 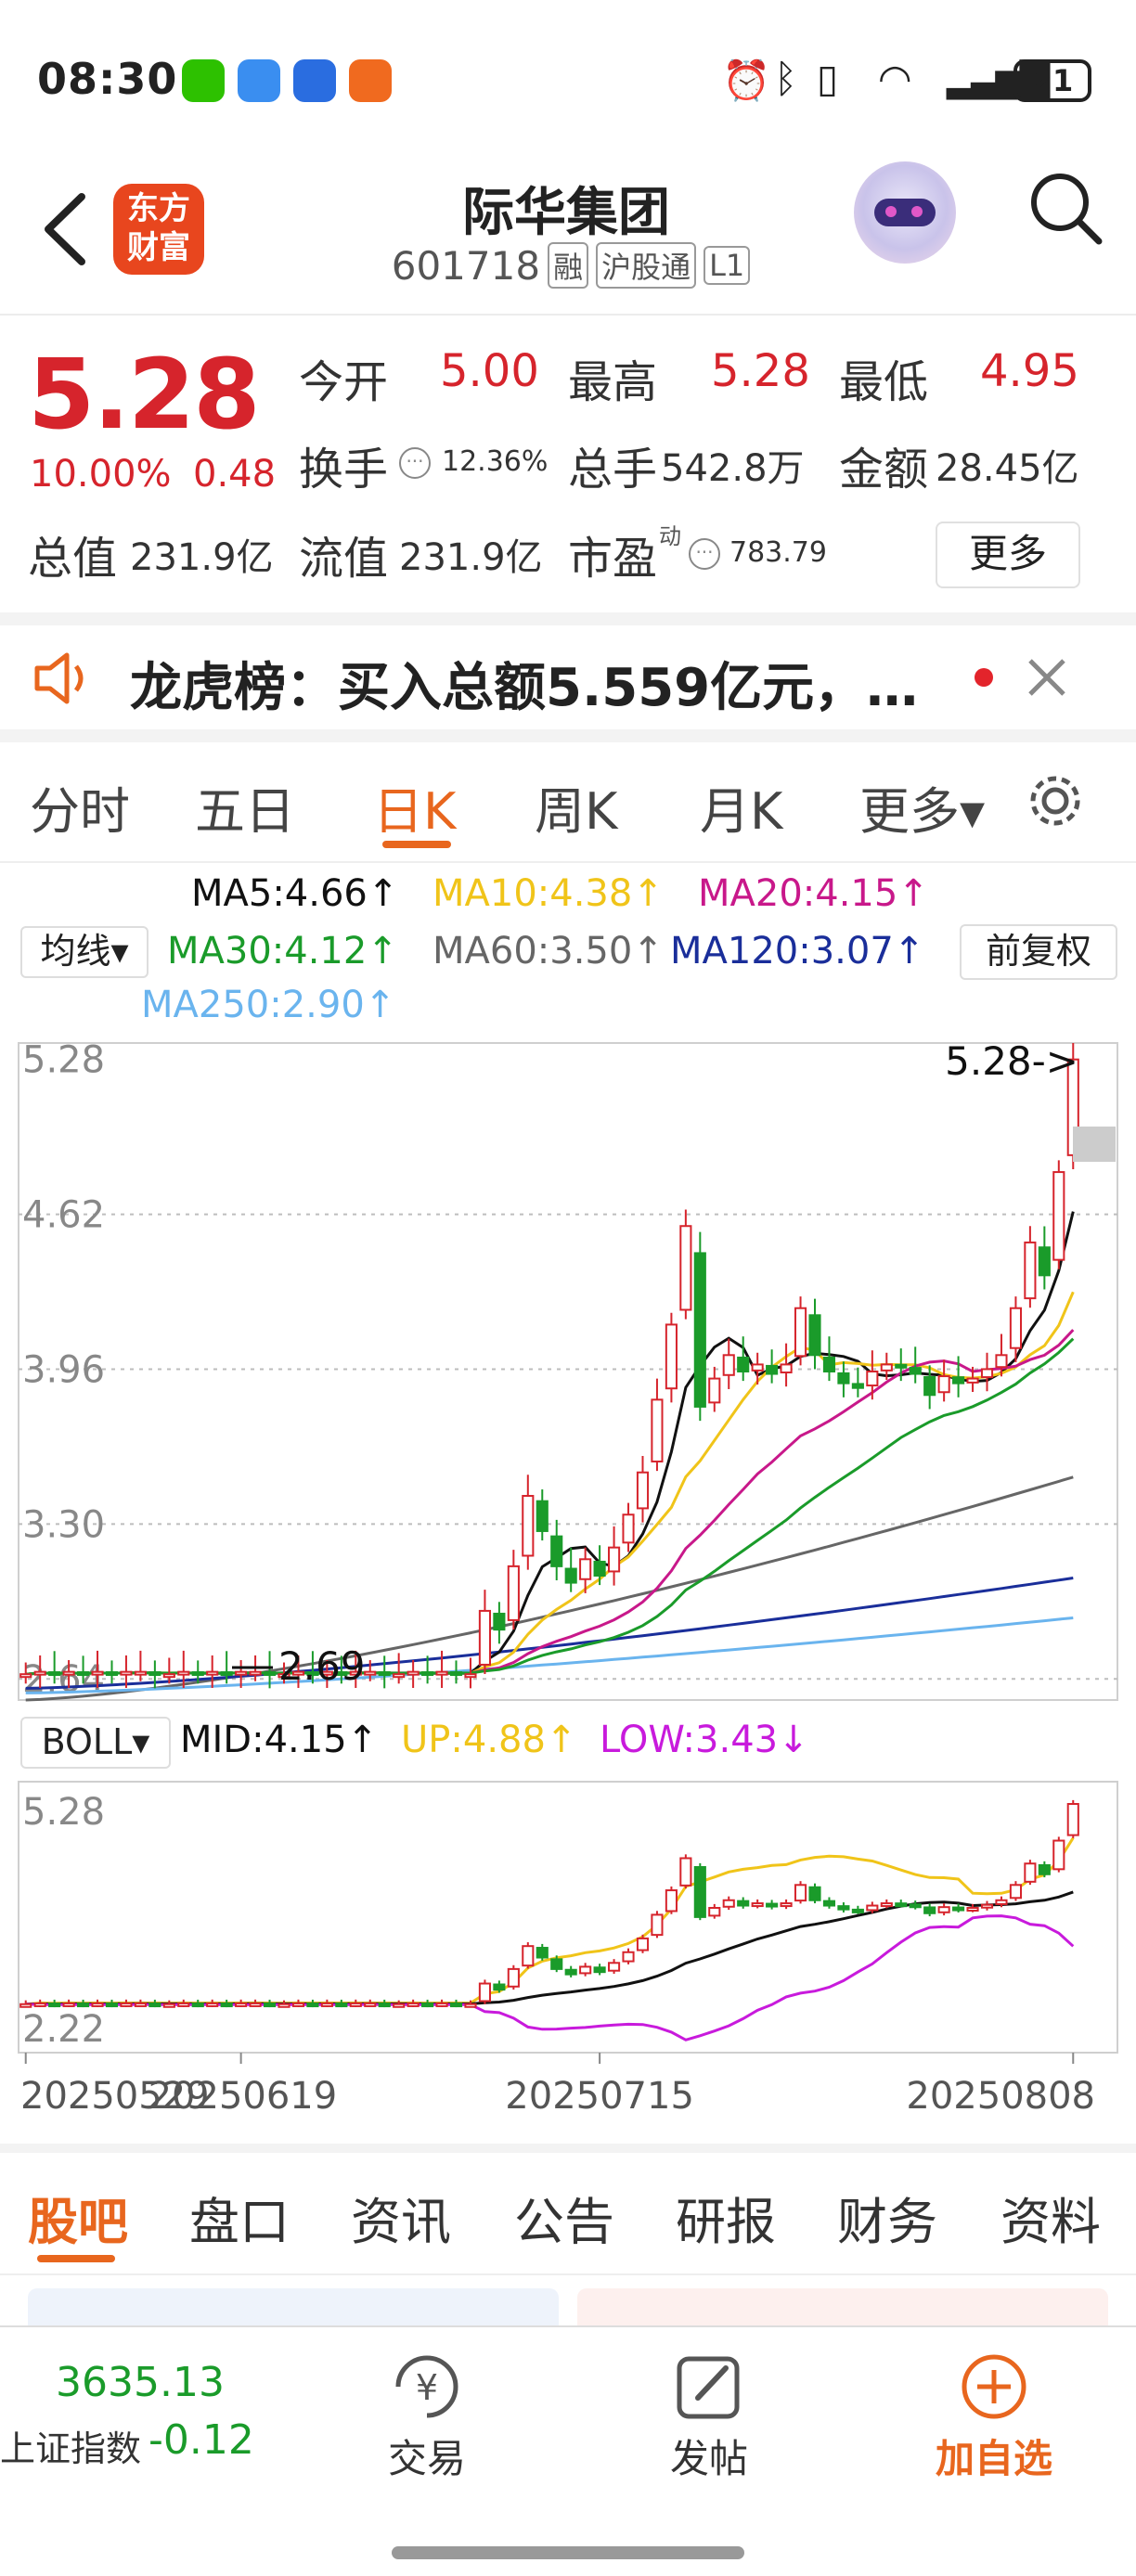 I want to click on volume-value: 542.8万, so click(x=733, y=468).